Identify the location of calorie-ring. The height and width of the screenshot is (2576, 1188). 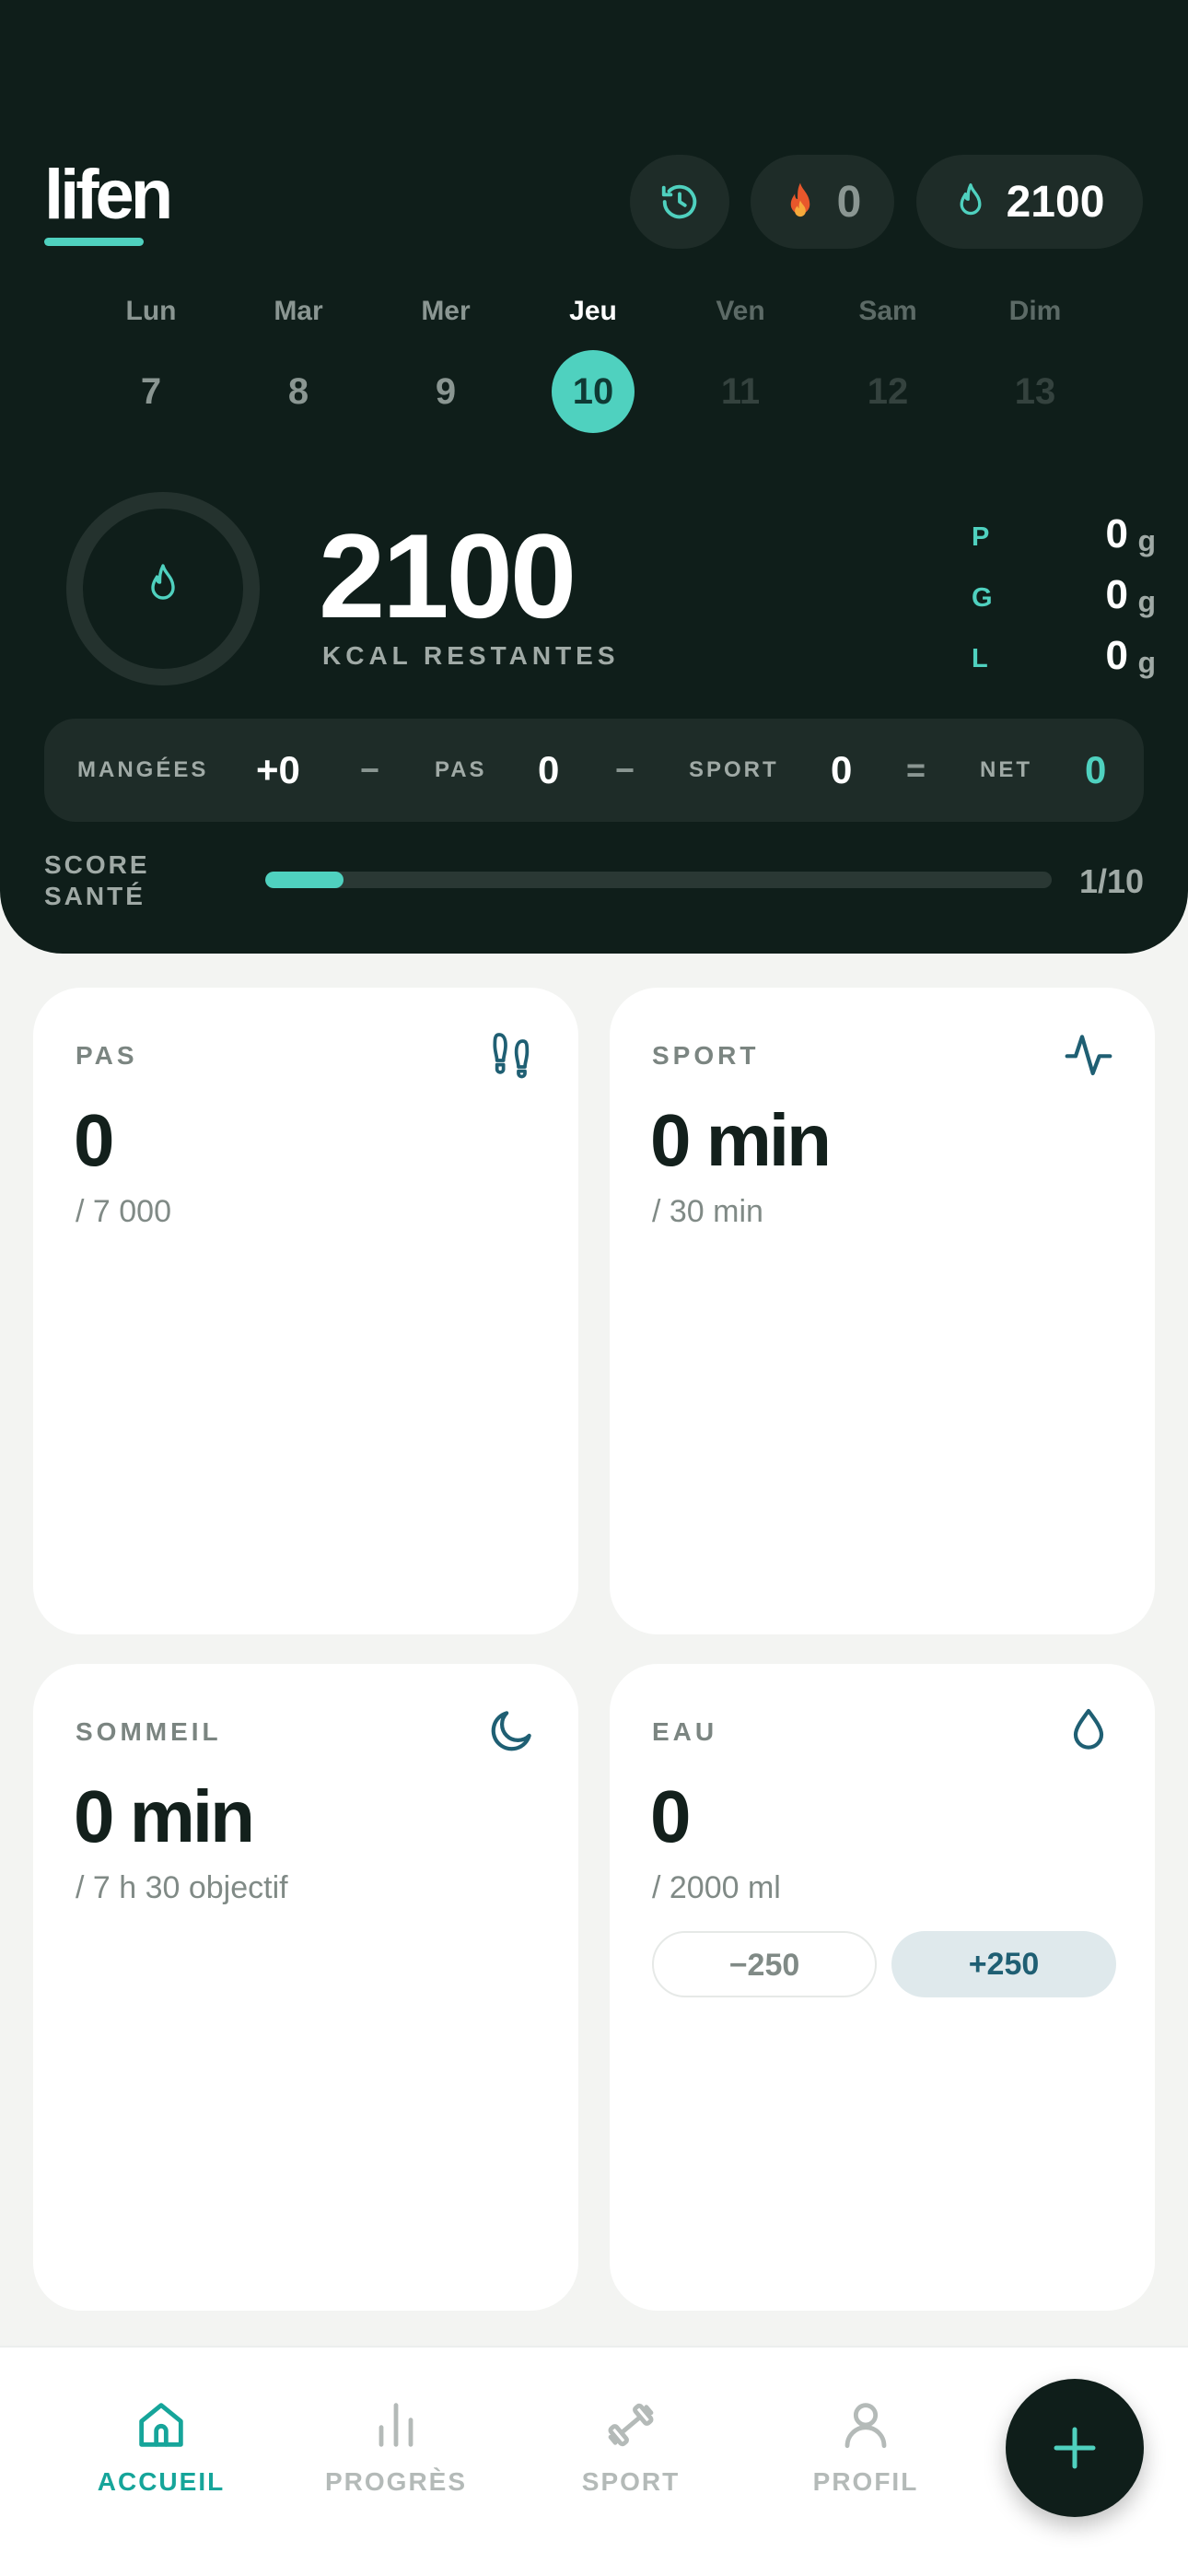
(163, 588).